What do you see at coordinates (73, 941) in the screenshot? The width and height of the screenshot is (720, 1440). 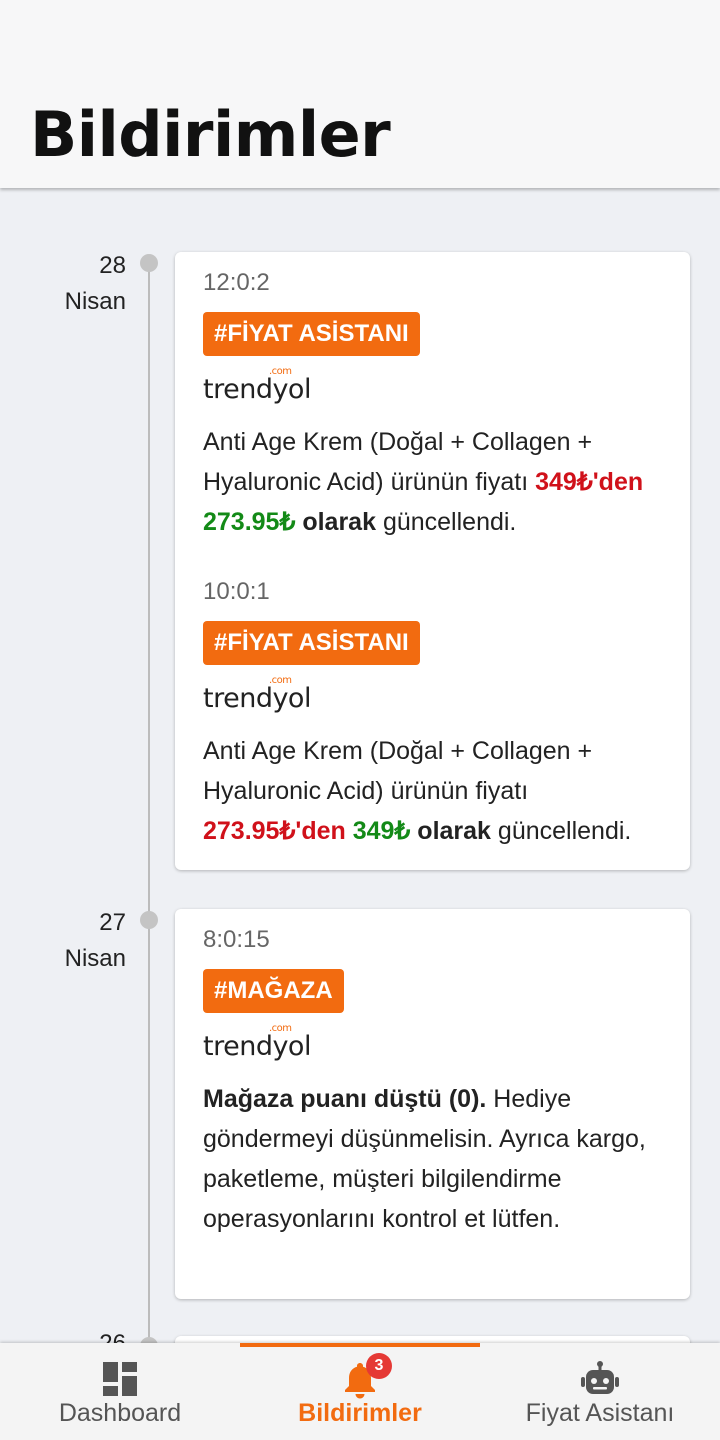 I see `date-label: 27 Nisan` at bounding box center [73, 941].